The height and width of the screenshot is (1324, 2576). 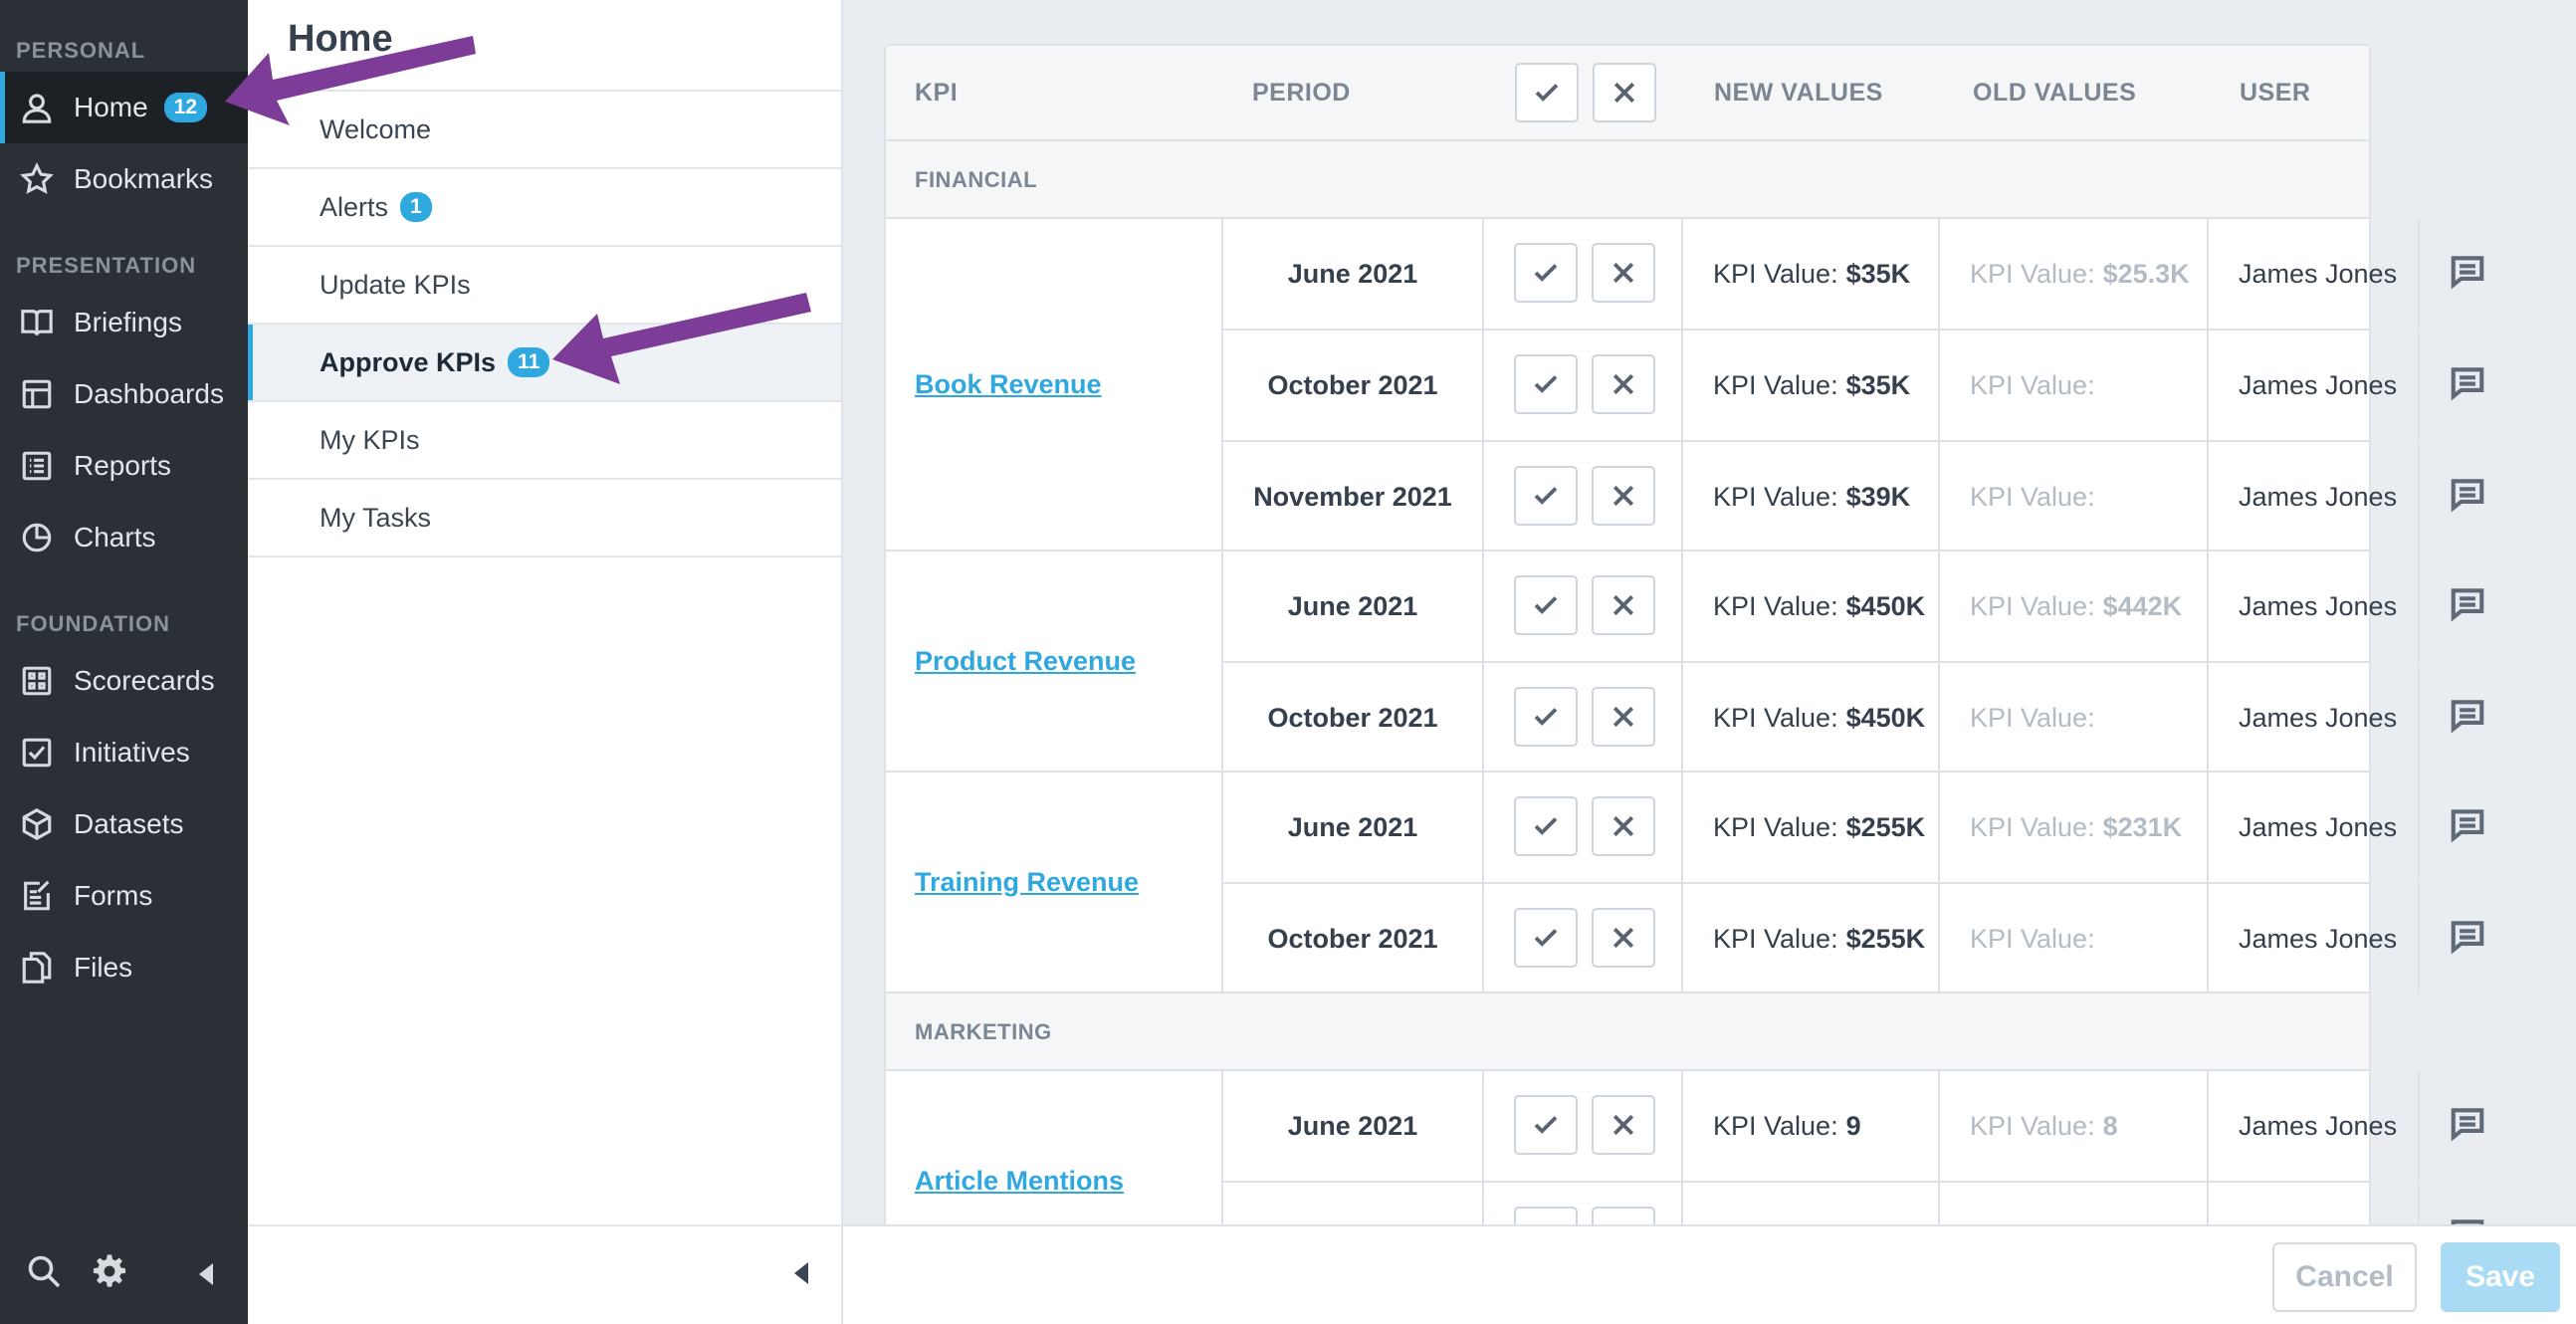 I want to click on search-icon, so click(x=44, y=1273).